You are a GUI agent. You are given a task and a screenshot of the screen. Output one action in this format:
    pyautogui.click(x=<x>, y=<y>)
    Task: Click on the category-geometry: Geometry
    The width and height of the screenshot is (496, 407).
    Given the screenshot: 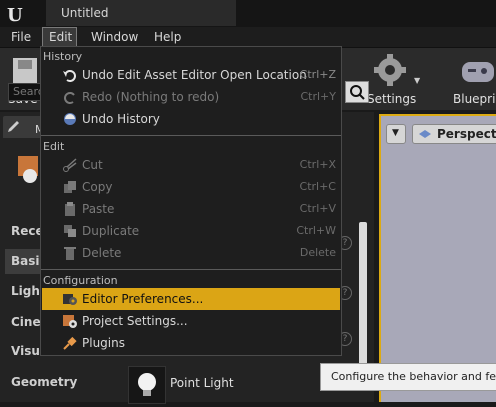 What is the action you would take?
    pyautogui.click(x=44, y=382)
    